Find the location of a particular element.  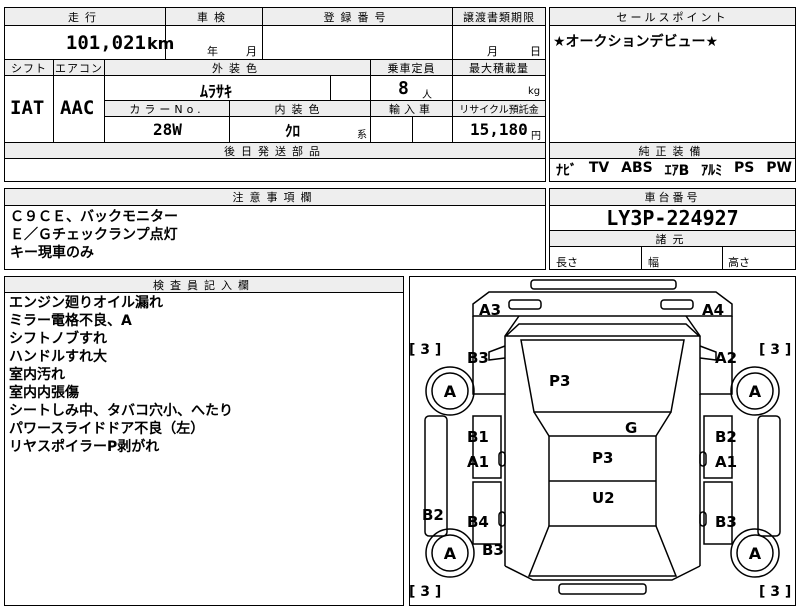

color-no-header: カラーNo. is located at coordinates (167, 108).